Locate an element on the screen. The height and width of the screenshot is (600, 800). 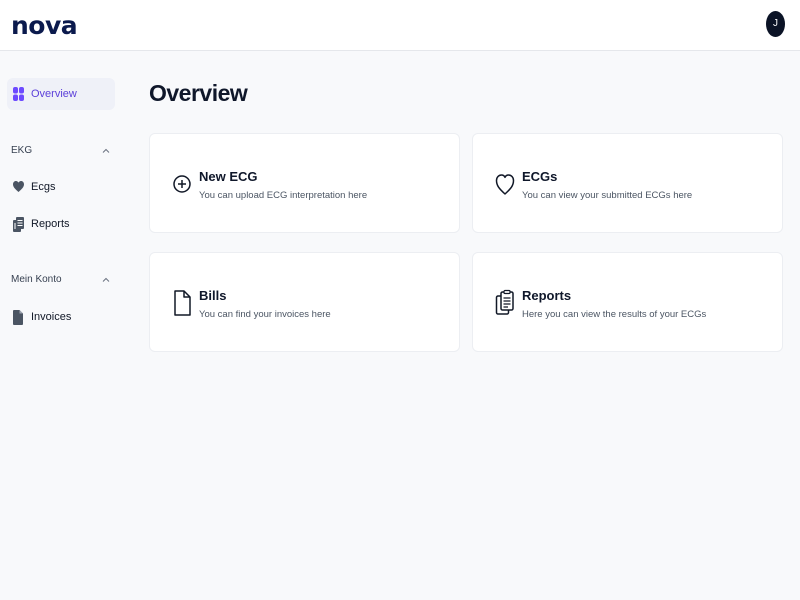
card-title: New ECG is located at coordinates (228, 176).